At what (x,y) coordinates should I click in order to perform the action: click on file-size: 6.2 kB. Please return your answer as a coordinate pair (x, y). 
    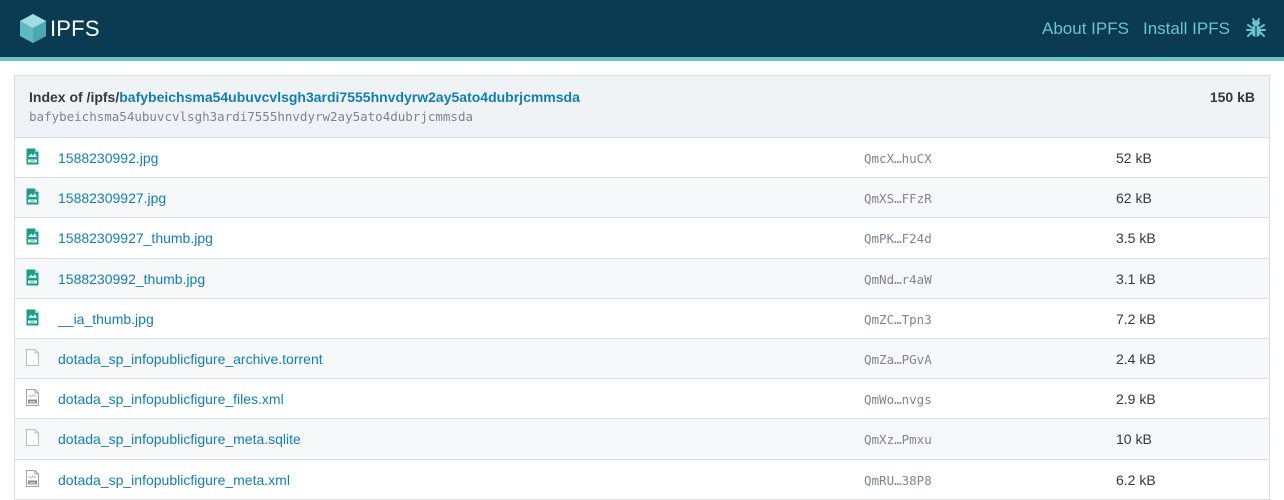
    Looking at the image, I should click on (1136, 479).